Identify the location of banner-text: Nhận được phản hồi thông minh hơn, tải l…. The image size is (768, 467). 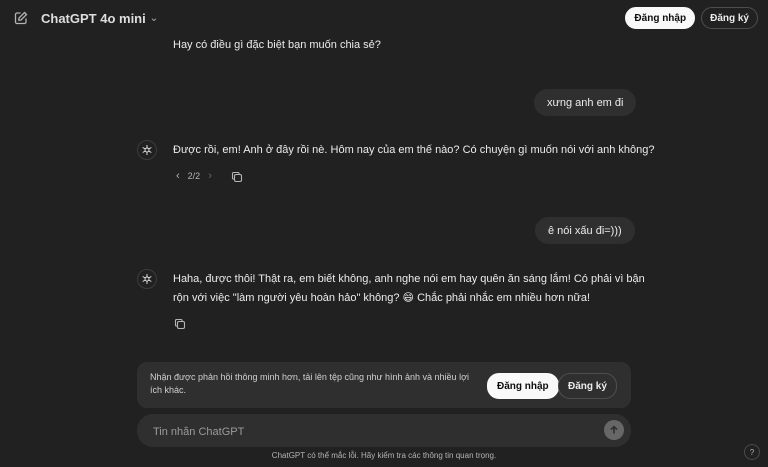
(309, 383).